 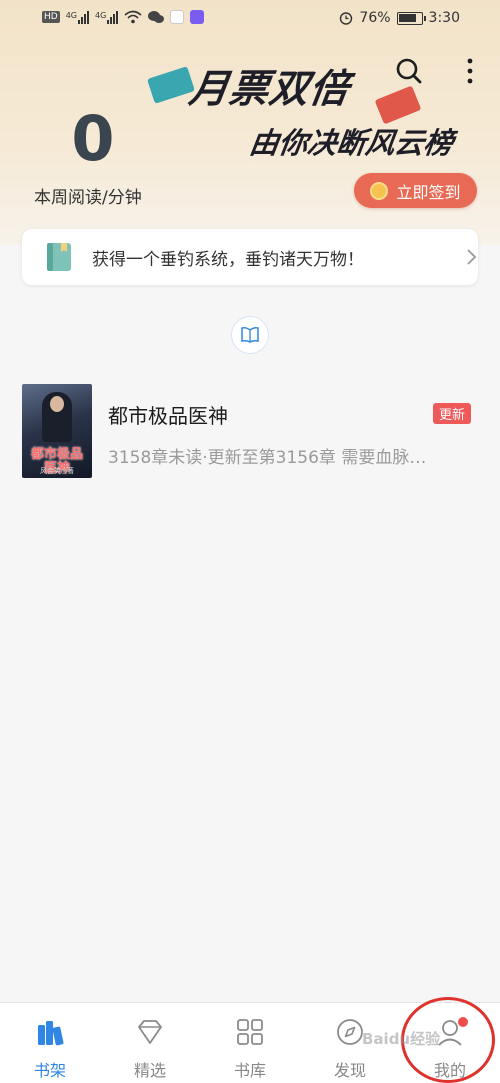 What do you see at coordinates (375, 18) in the screenshot?
I see `battery-percent: 76%` at bounding box center [375, 18].